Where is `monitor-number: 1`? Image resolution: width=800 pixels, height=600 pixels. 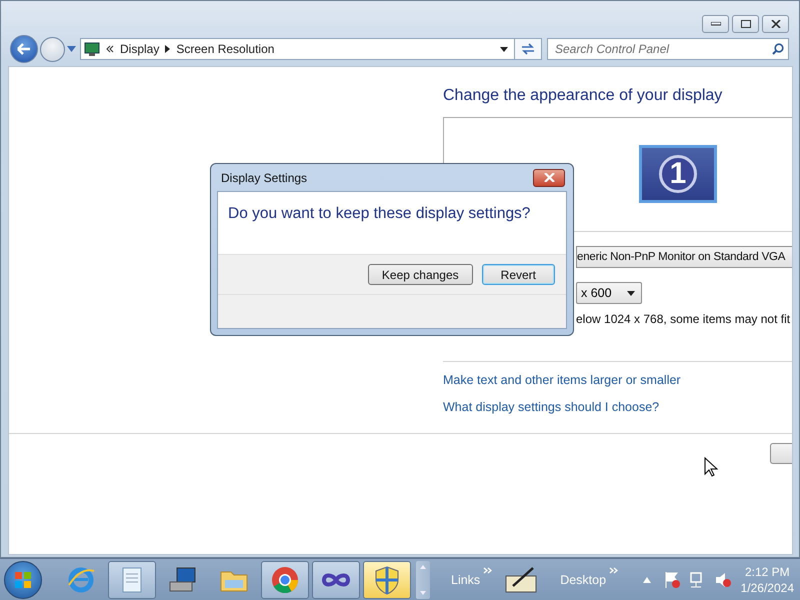 monitor-number: 1 is located at coordinates (678, 174).